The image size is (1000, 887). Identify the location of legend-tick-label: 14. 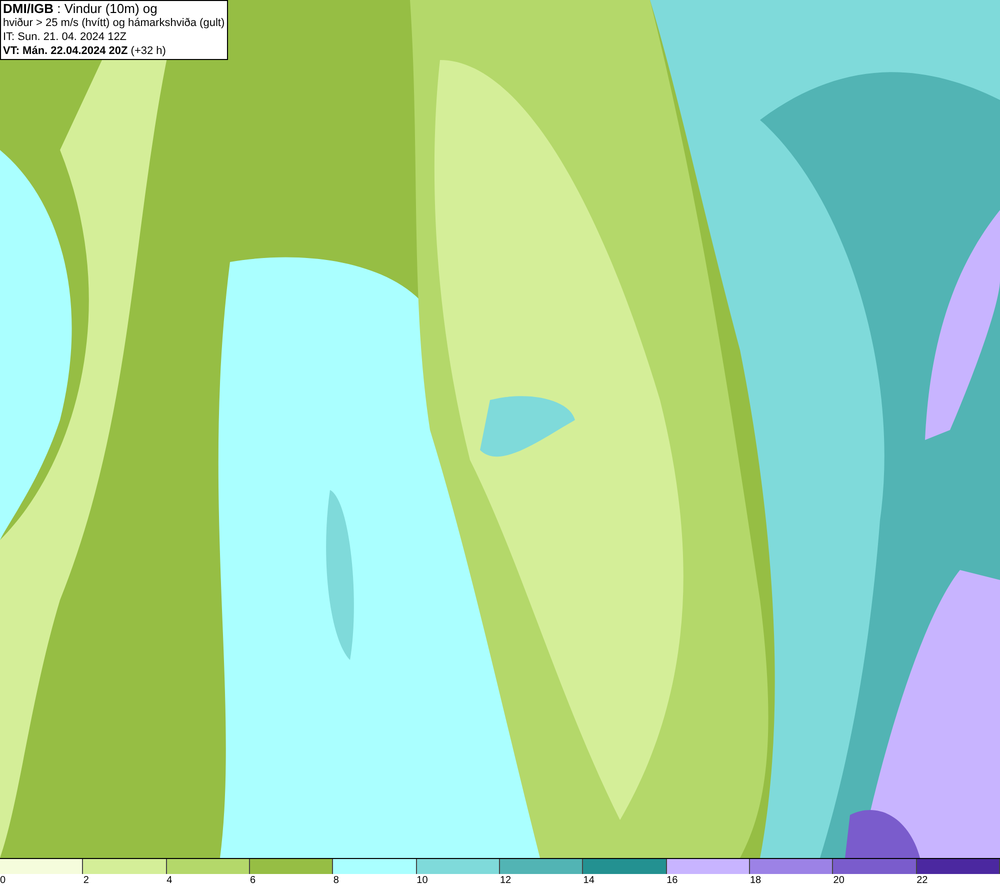
(588, 880).